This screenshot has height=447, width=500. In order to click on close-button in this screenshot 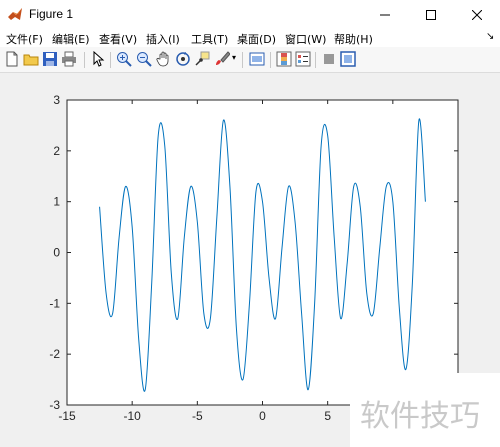, I will do `click(477, 14)`.